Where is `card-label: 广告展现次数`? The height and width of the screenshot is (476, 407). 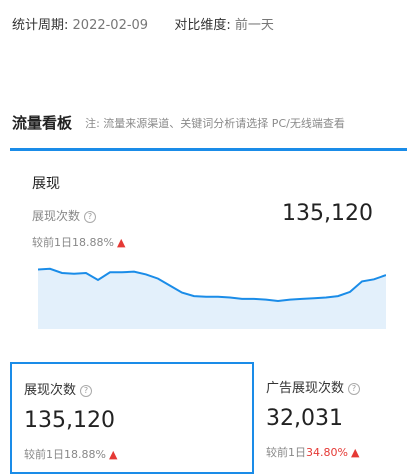 card-label: 广告展现次数 is located at coordinates (305, 388).